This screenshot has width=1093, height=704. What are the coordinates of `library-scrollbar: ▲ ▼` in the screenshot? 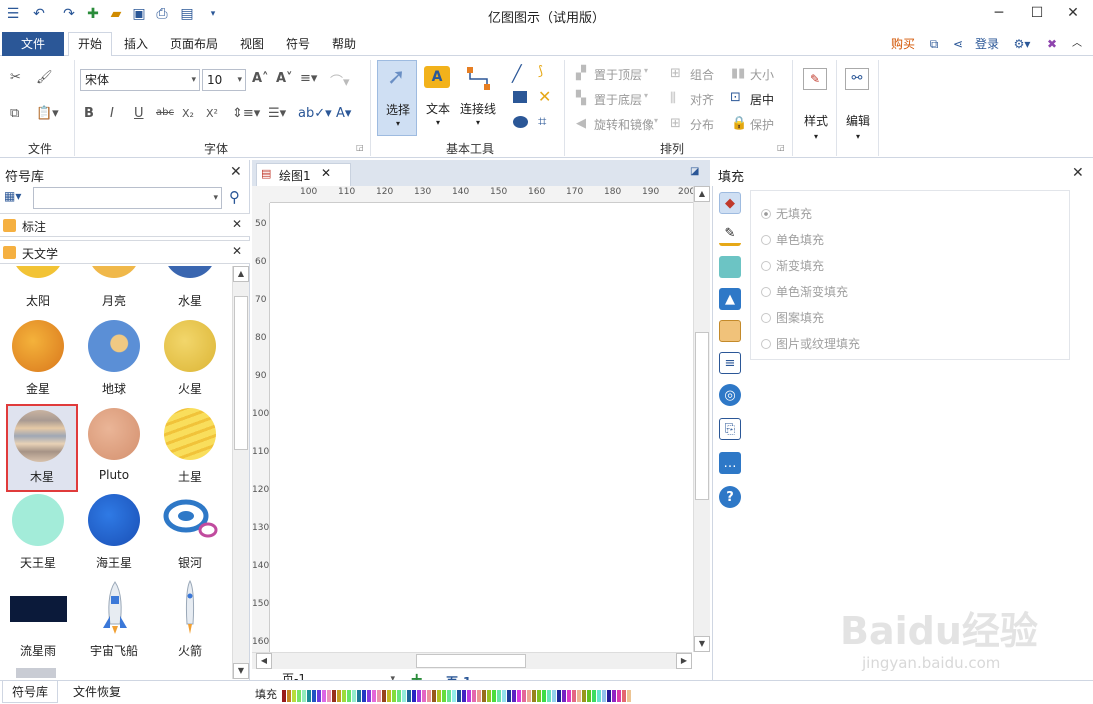 It's located at (240, 472).